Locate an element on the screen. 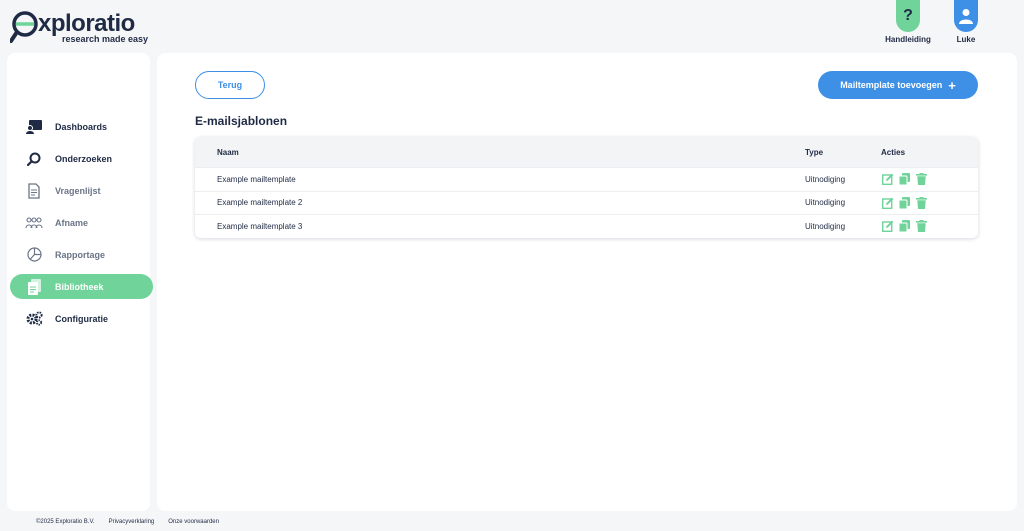  back-button: Terug is located at coordinates (230, 85).